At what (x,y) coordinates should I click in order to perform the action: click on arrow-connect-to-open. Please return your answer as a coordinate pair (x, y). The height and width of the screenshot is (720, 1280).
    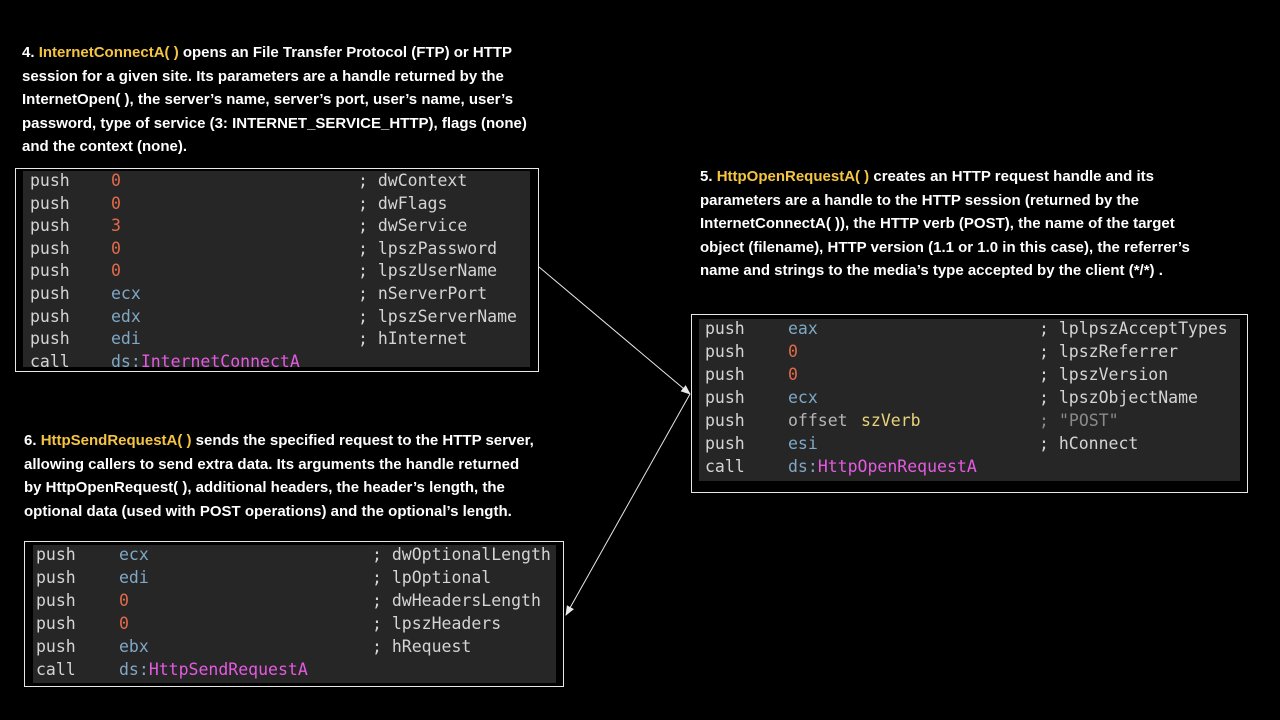
    Looking at the image, I should click on (614, 330).